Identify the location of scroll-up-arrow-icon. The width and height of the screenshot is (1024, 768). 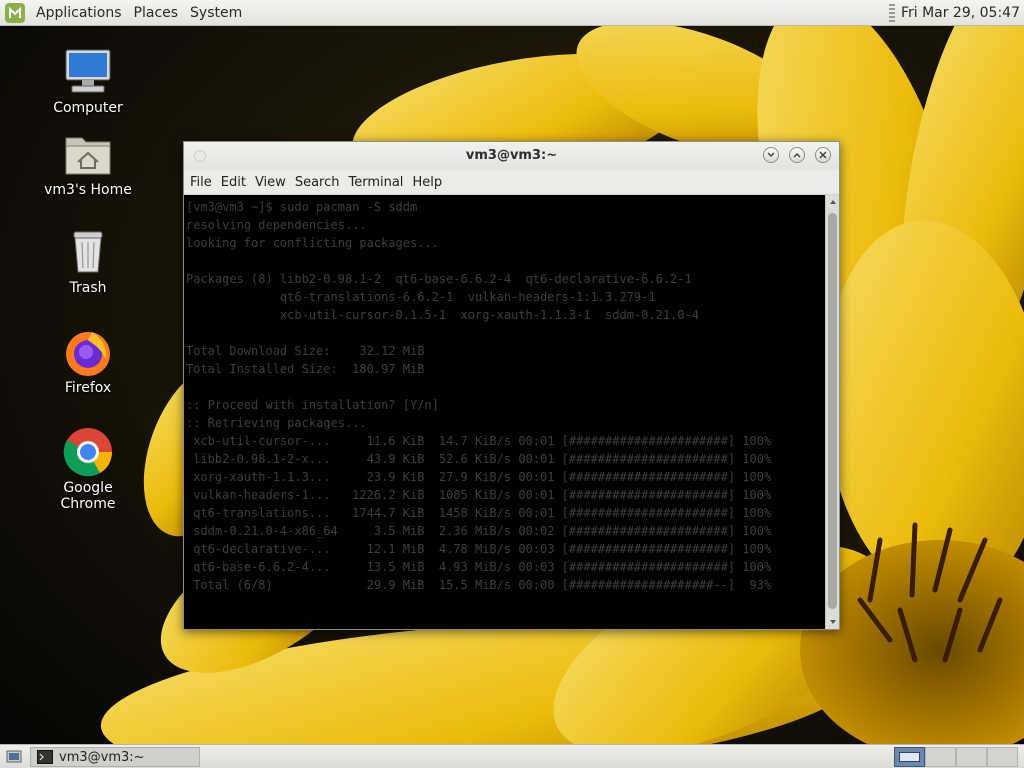
(832, 202).